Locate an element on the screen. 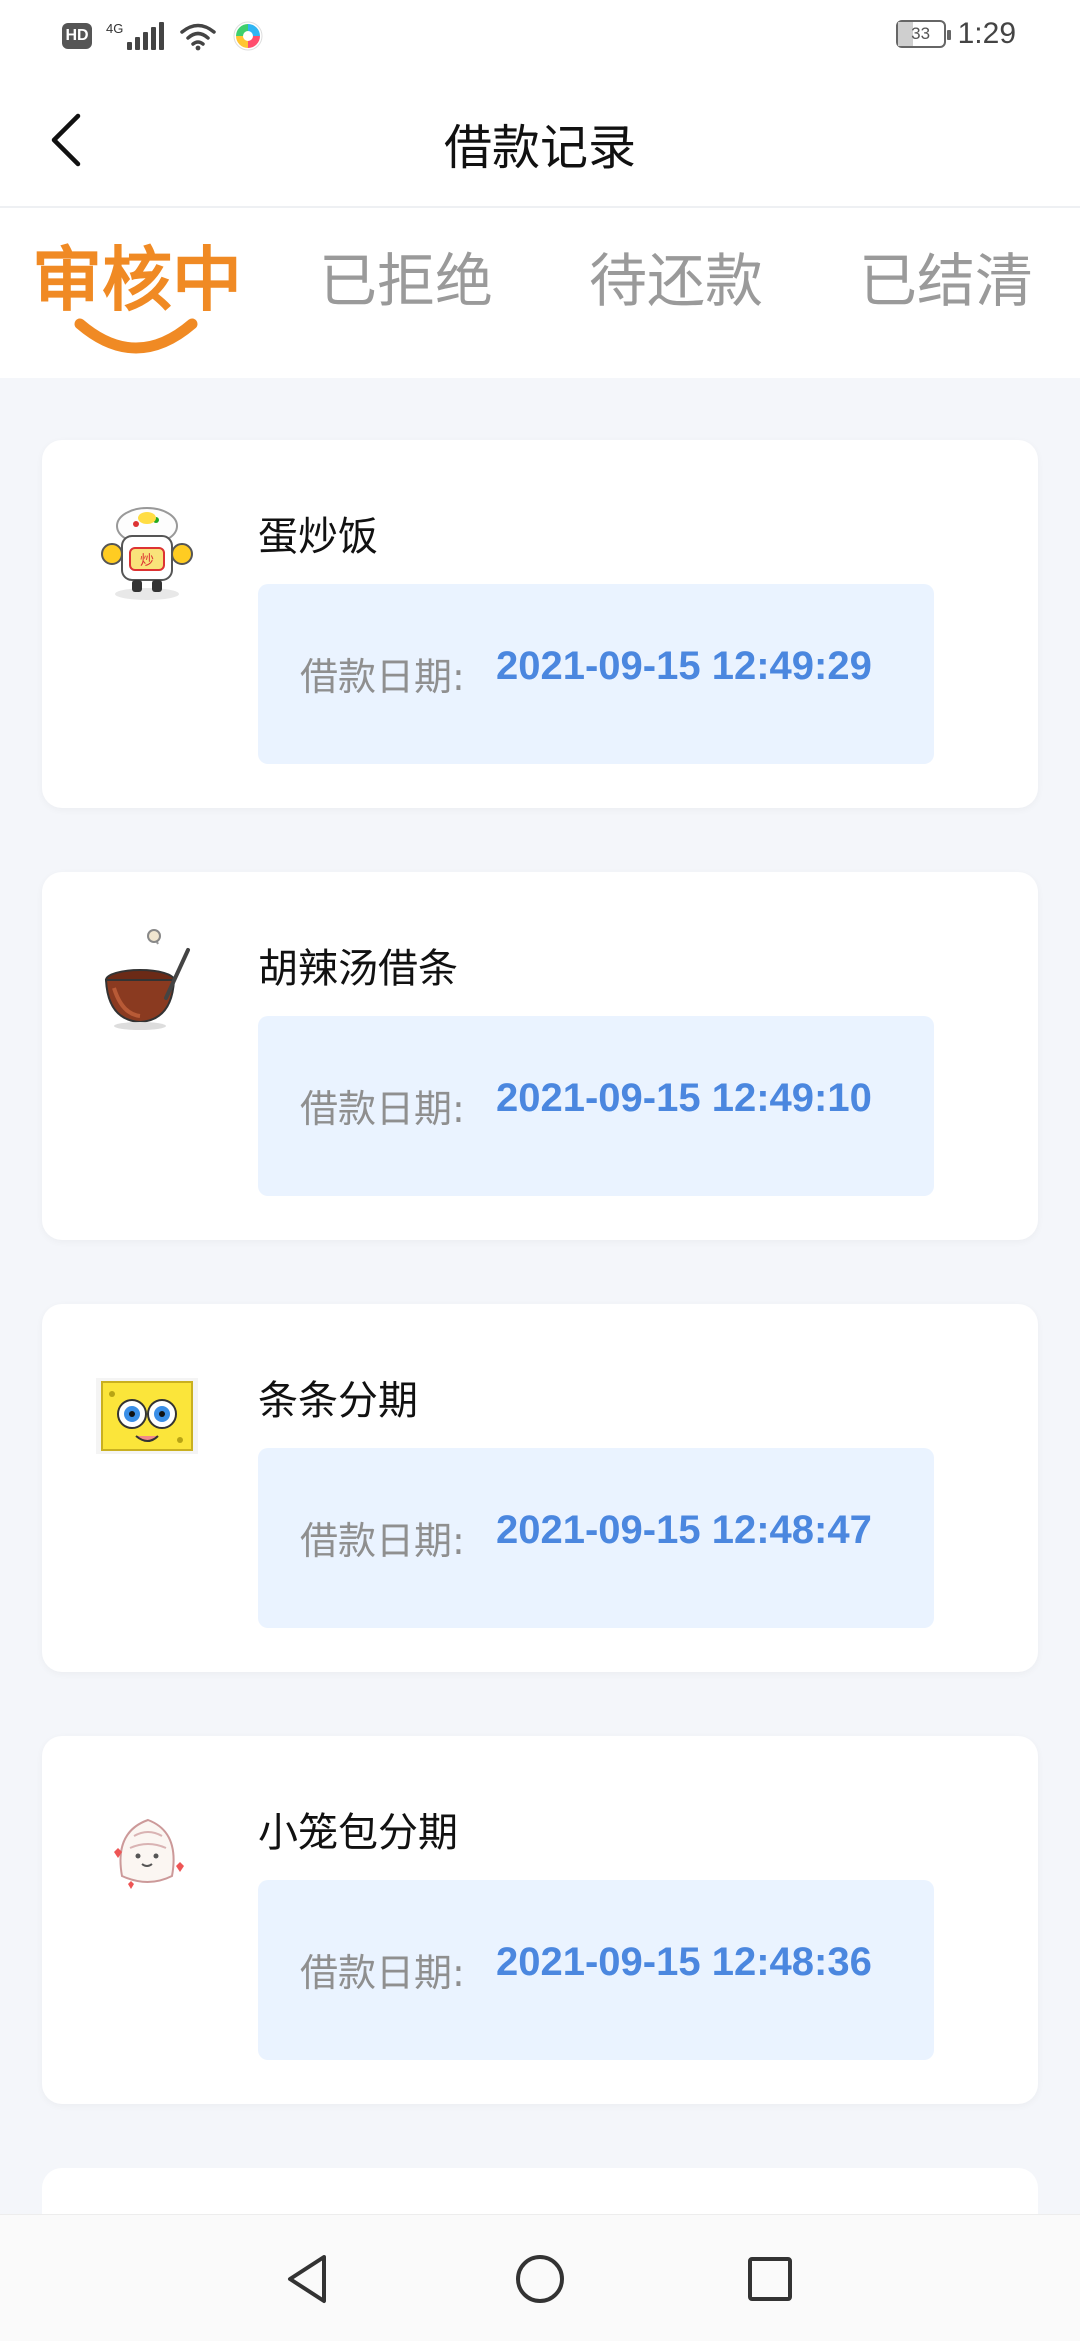 This screenshot has height=2341, width=1080. loan-record-card: 小笼包分期 借款日期: 2021-09-15 12:48:36 is located at coordinates (540, 1920).